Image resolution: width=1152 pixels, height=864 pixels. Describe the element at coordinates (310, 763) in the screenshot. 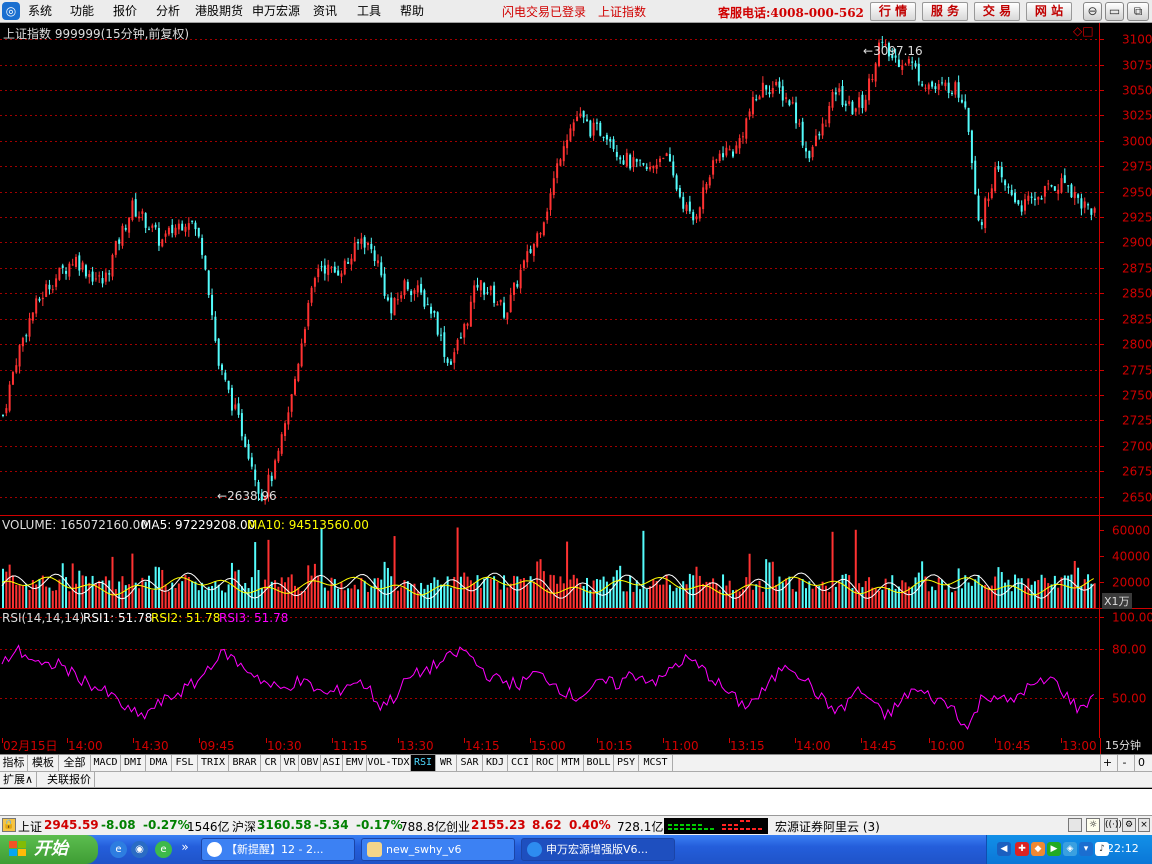

I see `indicator-tab-obv: OBV` at that location.